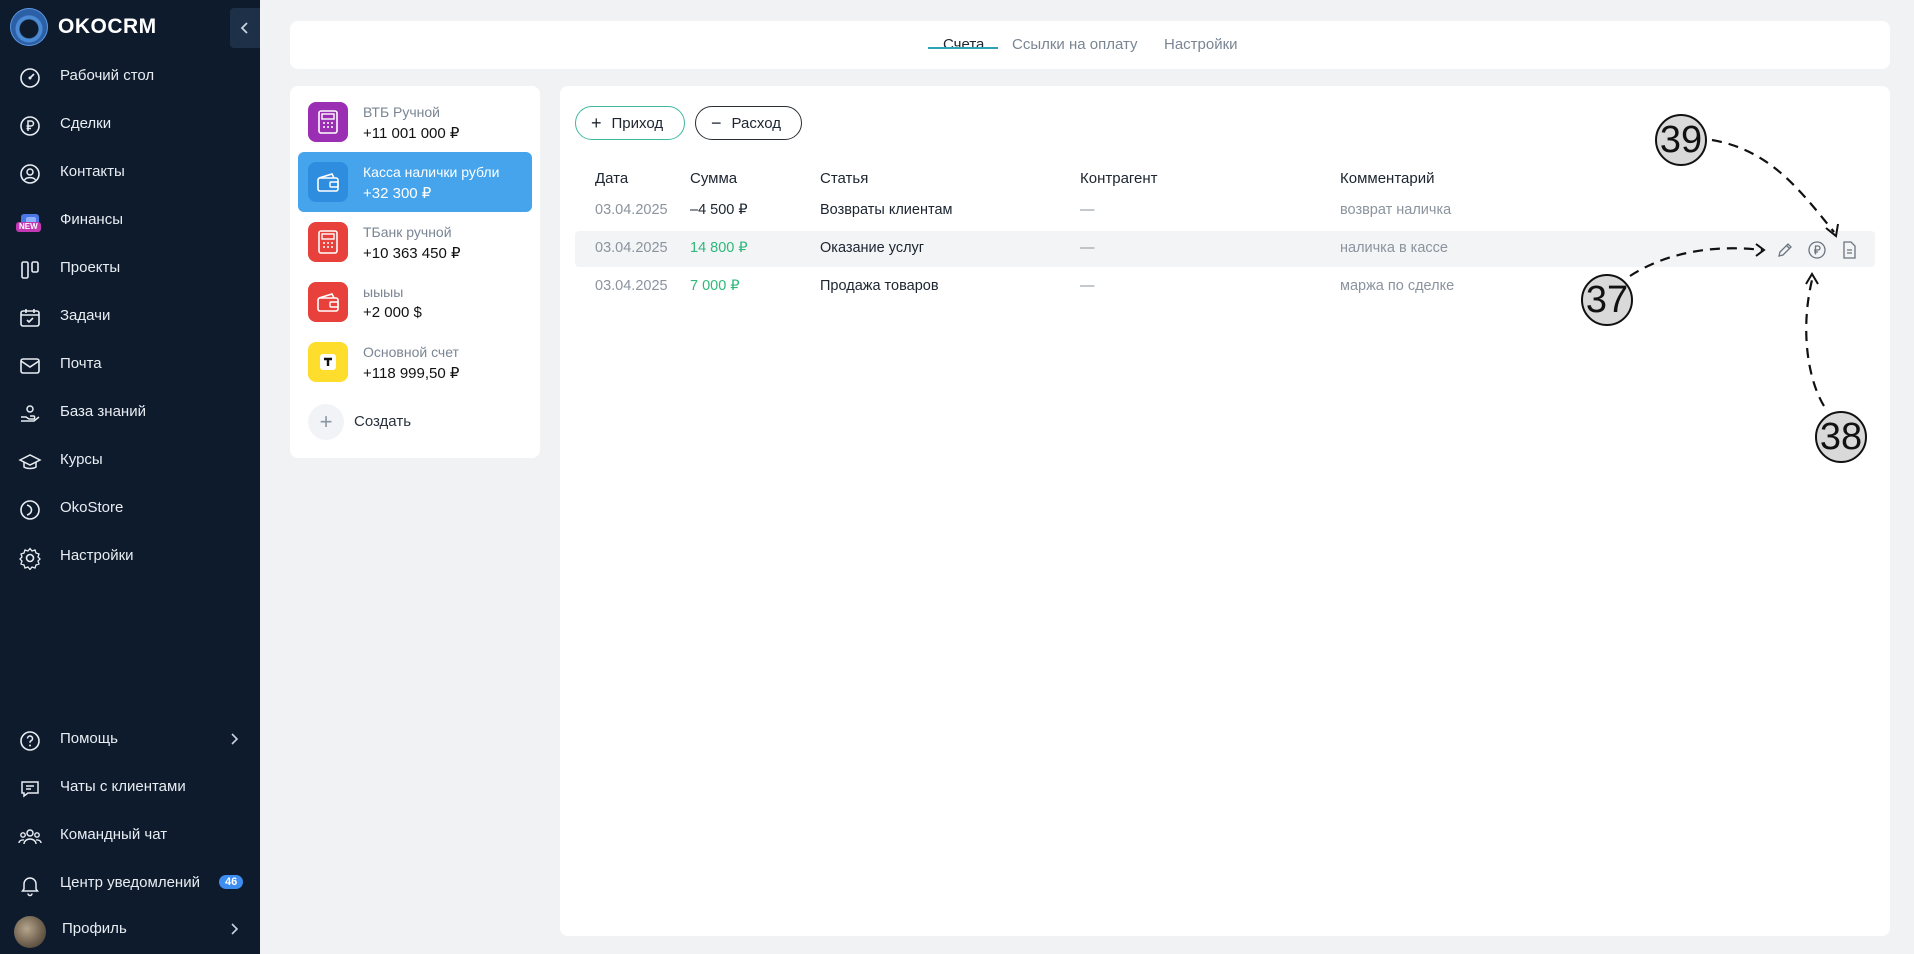 This screenshot has height=954, width=1914. I want to click on annotation-marker: 39, so click(1681, 140).